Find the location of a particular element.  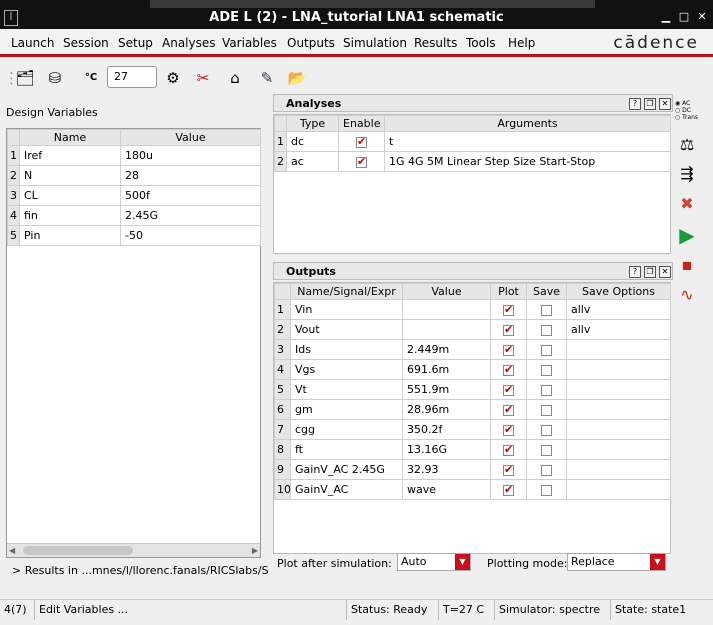

plot-outputs-icon: ∿ is located at coordinates (687, 295).